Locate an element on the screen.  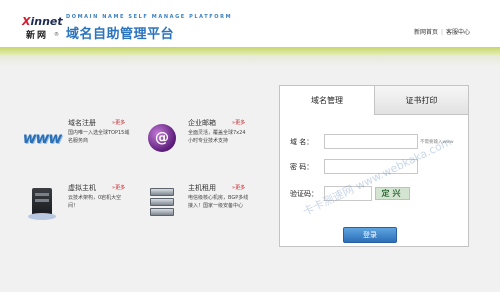
service-title: 主机租用 is located at coordinates (202, 188).